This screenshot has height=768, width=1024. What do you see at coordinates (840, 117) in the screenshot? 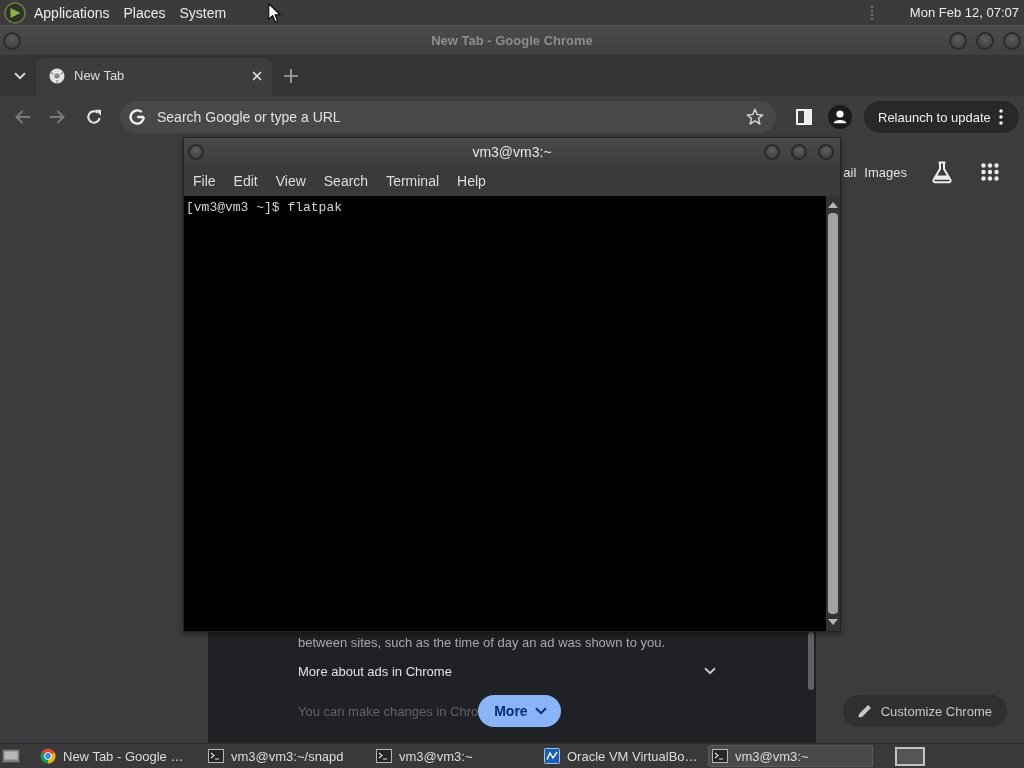
I see `person-avatar-icon` at bounding box center [840, 117].